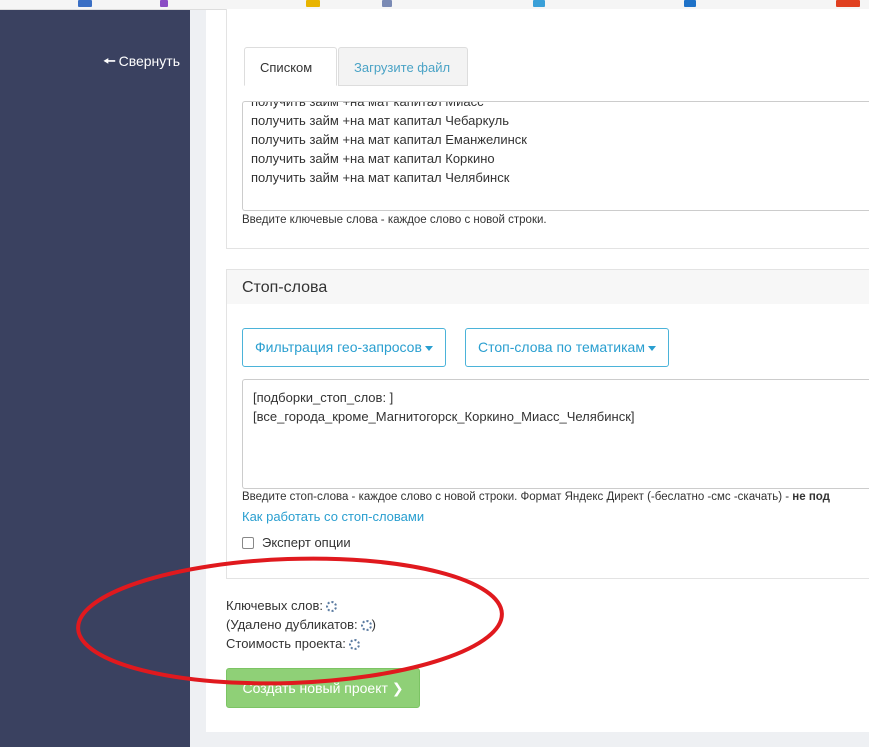 The width and height of the screenshot is (869, 747). Describe the element at coordinates (380, 120) in the screenshot. I see `keyword-line: получить займ +на мат капитал Чебаркуль` at that location.